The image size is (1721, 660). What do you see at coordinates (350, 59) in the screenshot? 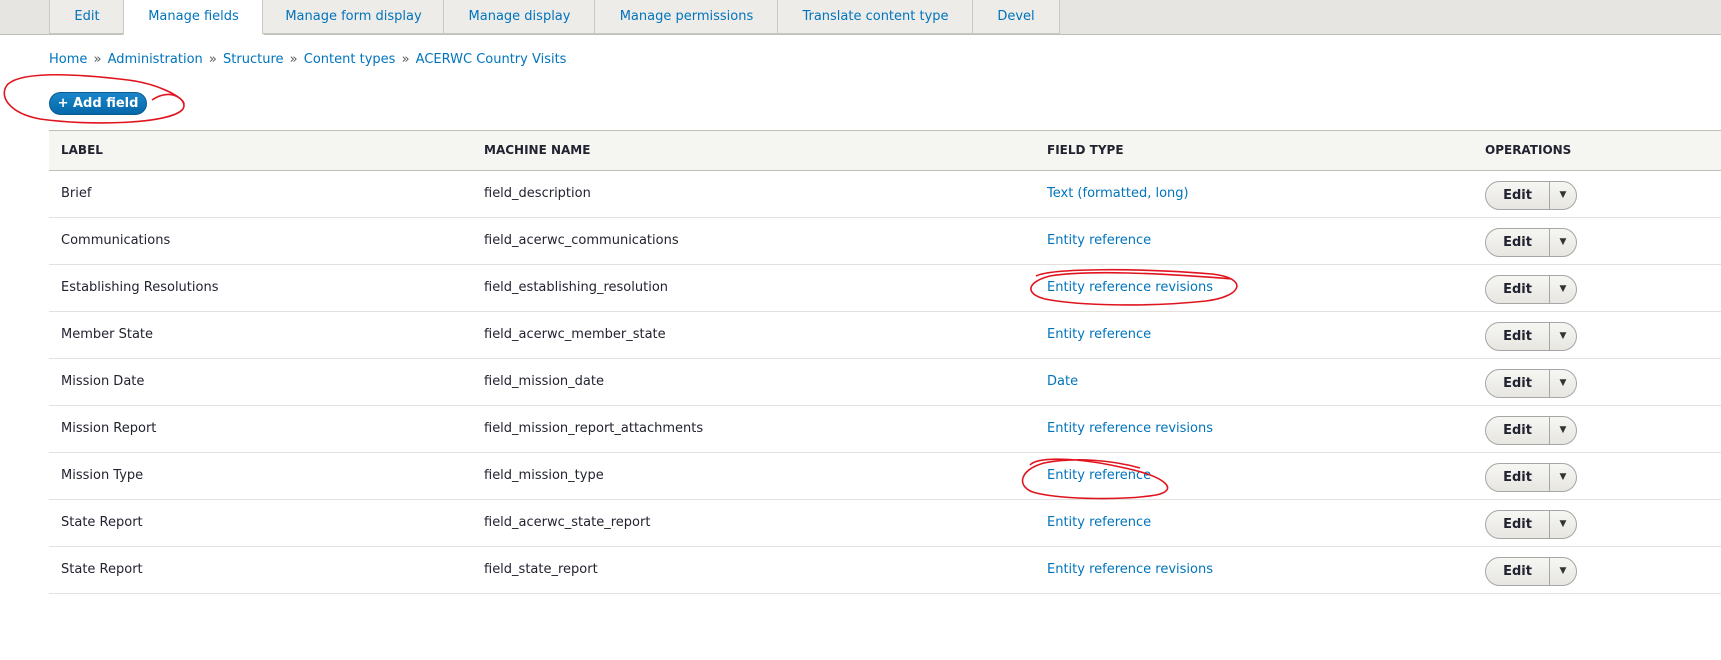
I see `breadcrumb-content-types: Content types` at bounding box center [350, 59].